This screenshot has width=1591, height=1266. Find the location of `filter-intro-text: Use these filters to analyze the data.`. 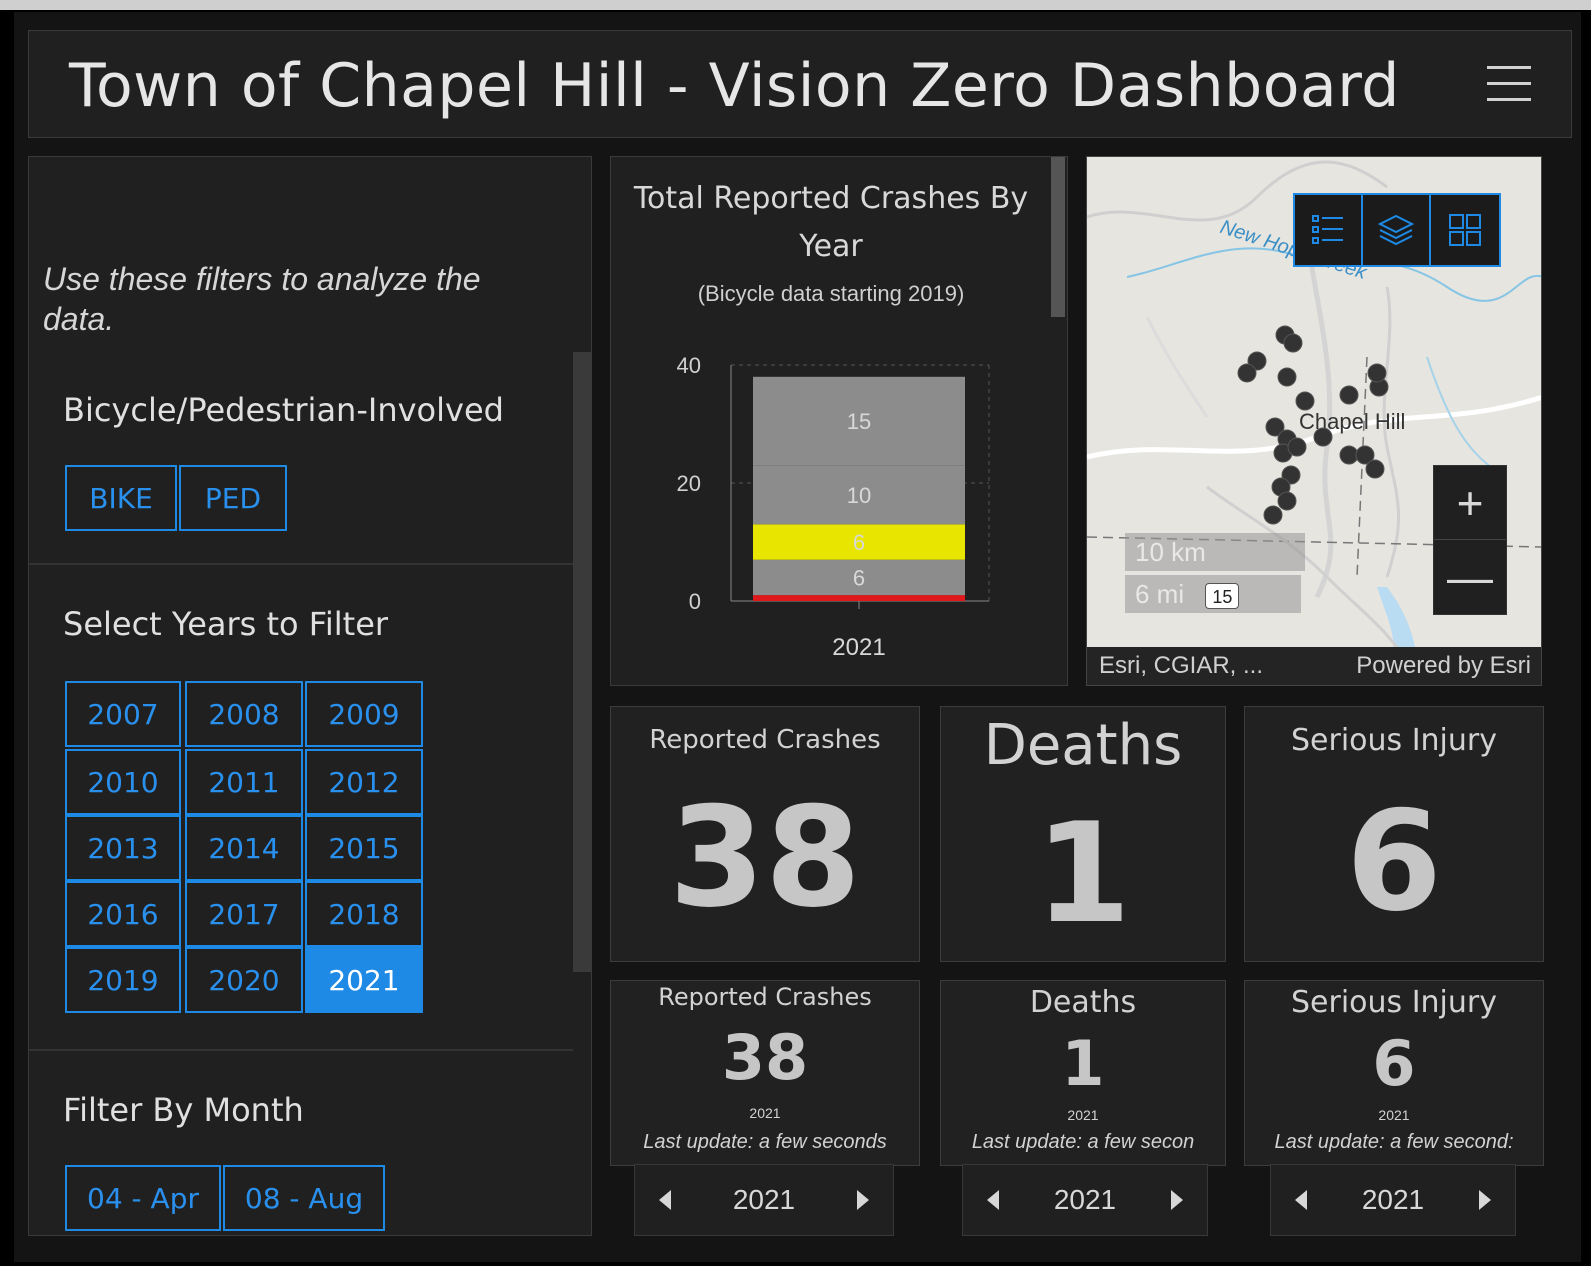

filter-intro-text: Use these filters to analyze the data. is located at coordinates (262, 299).